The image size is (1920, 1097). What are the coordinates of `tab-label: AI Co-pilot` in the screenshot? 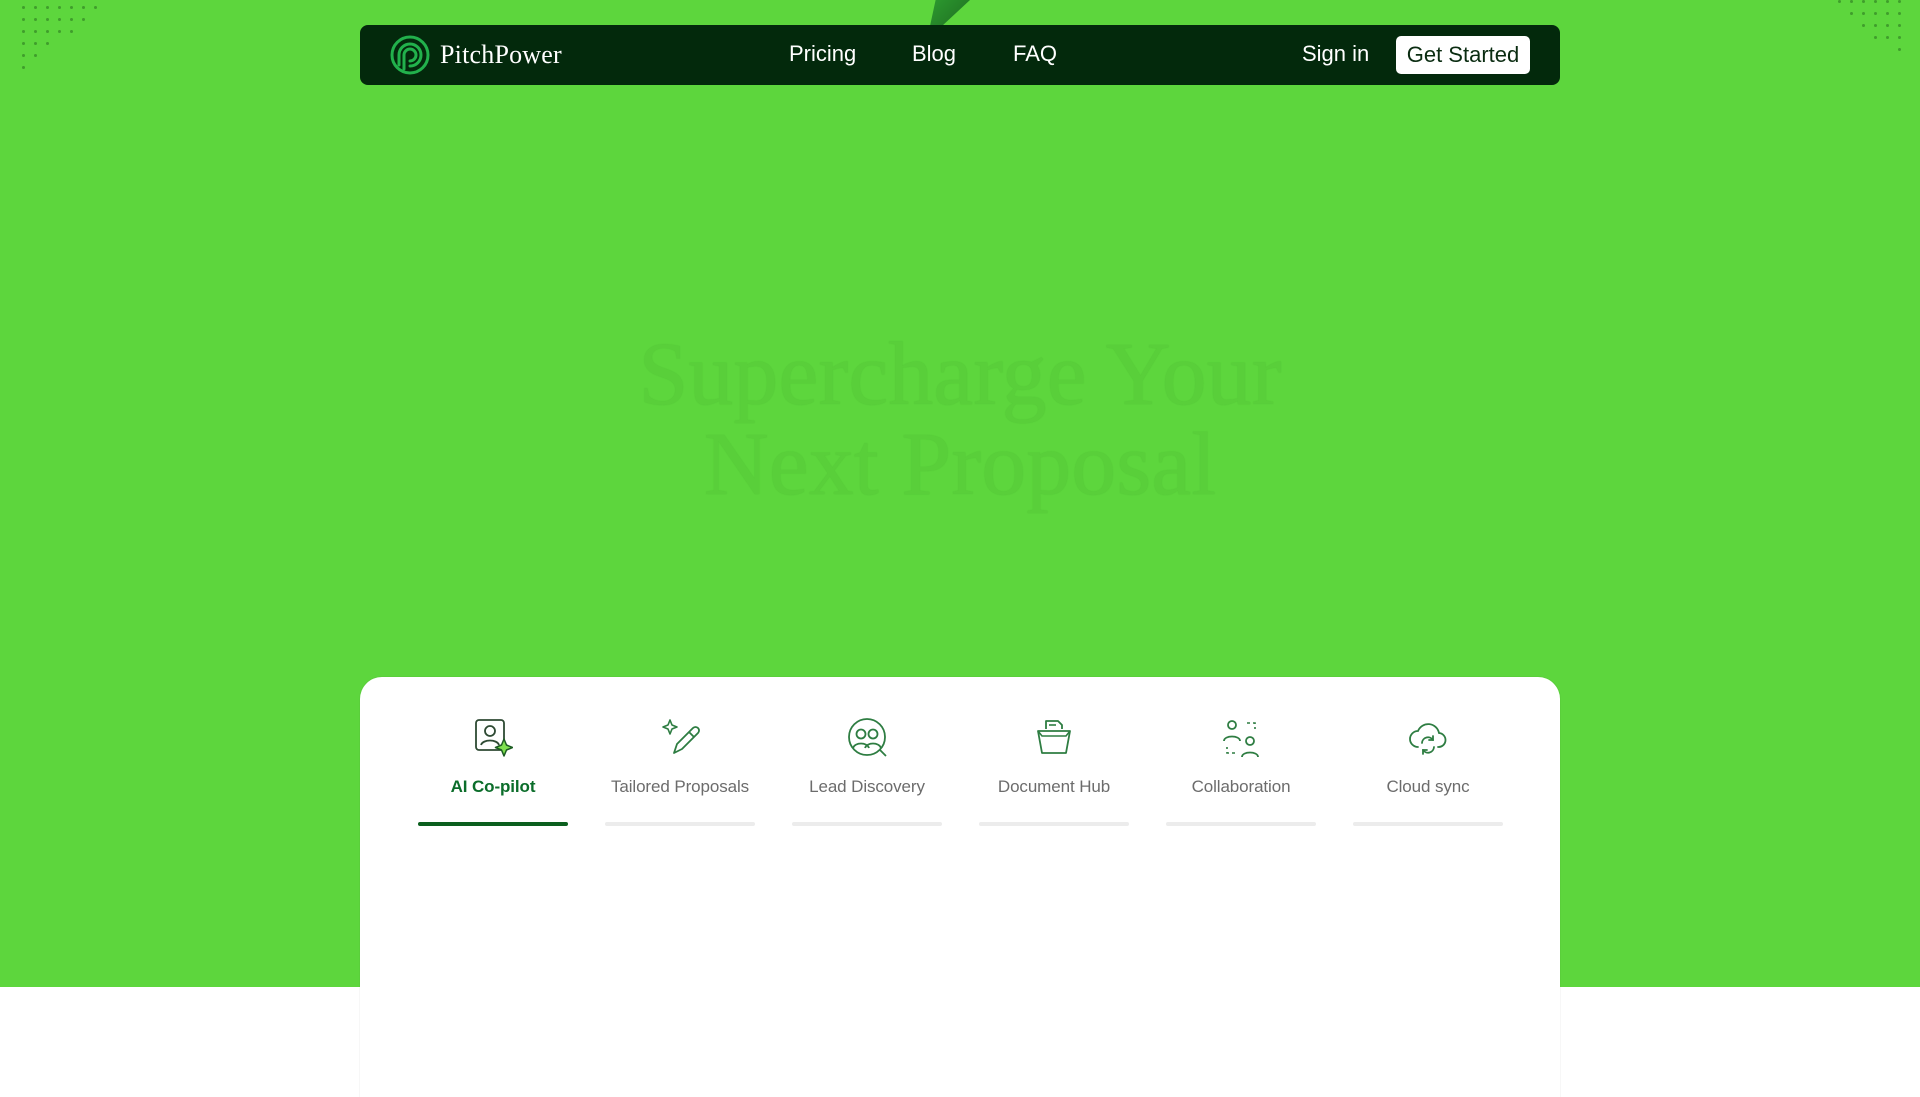 It's located at (493, 786).